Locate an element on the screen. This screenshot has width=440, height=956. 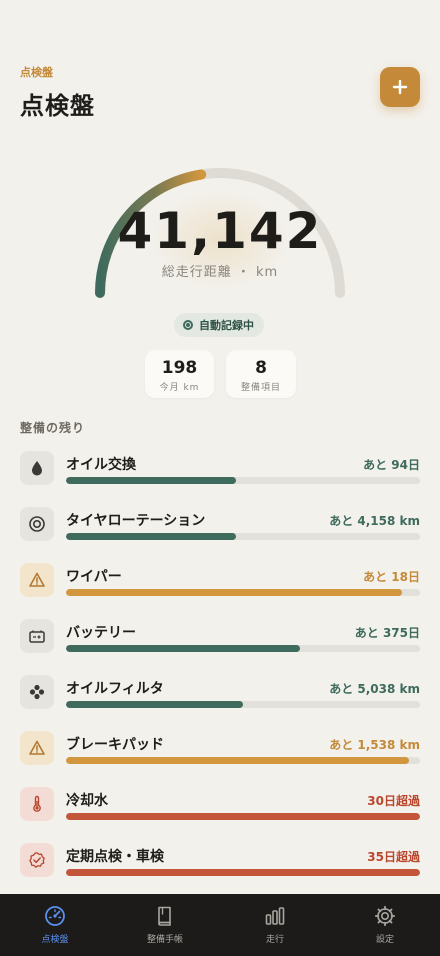
stat-value: 198 is located at coordinates (179, 368).